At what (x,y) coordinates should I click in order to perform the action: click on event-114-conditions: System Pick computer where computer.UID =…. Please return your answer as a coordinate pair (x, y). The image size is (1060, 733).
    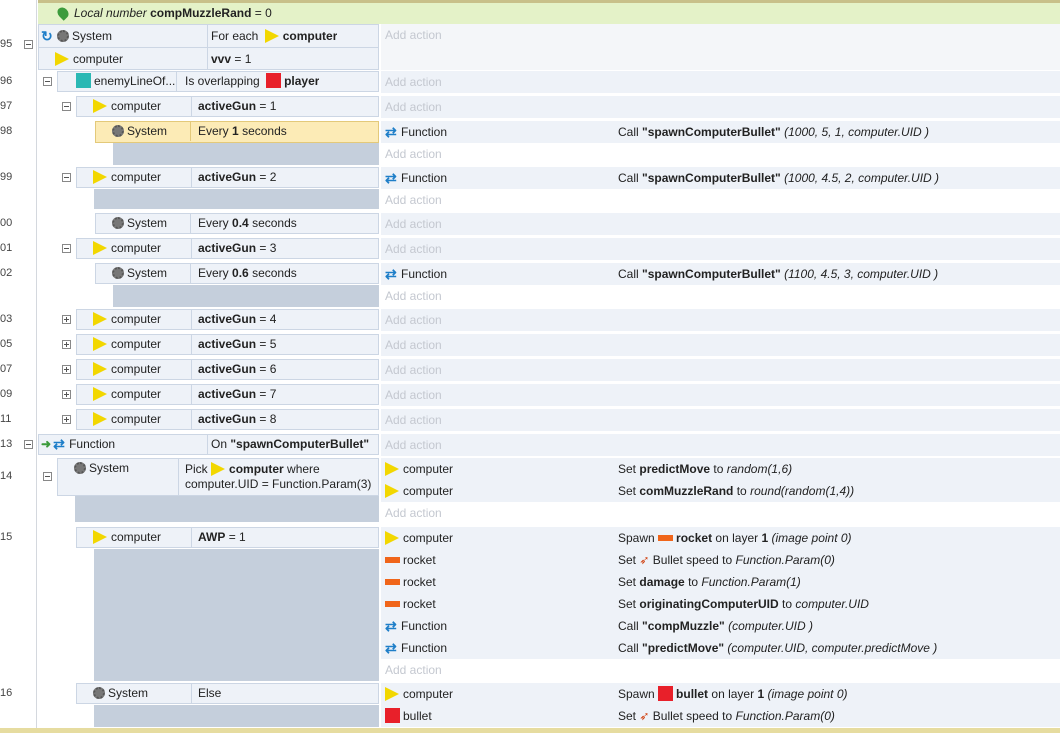
    Looking at the image, I should click on (218, 477).